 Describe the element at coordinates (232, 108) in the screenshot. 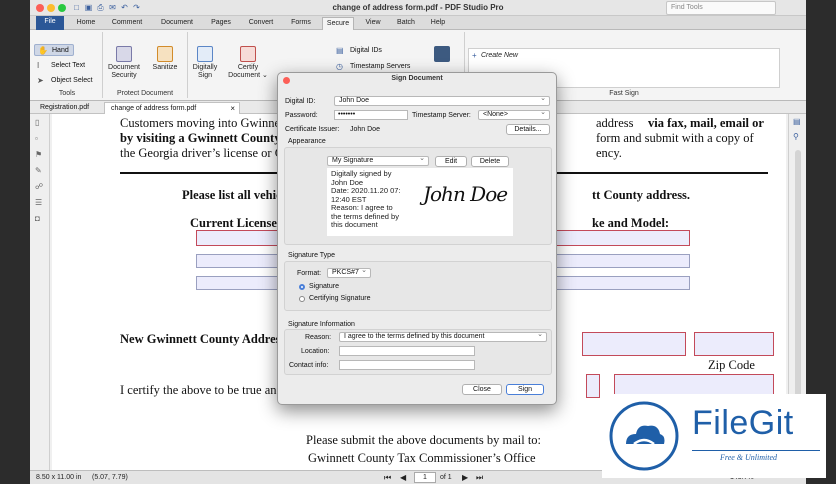

I see `close-tab-icon: ×` at that location.